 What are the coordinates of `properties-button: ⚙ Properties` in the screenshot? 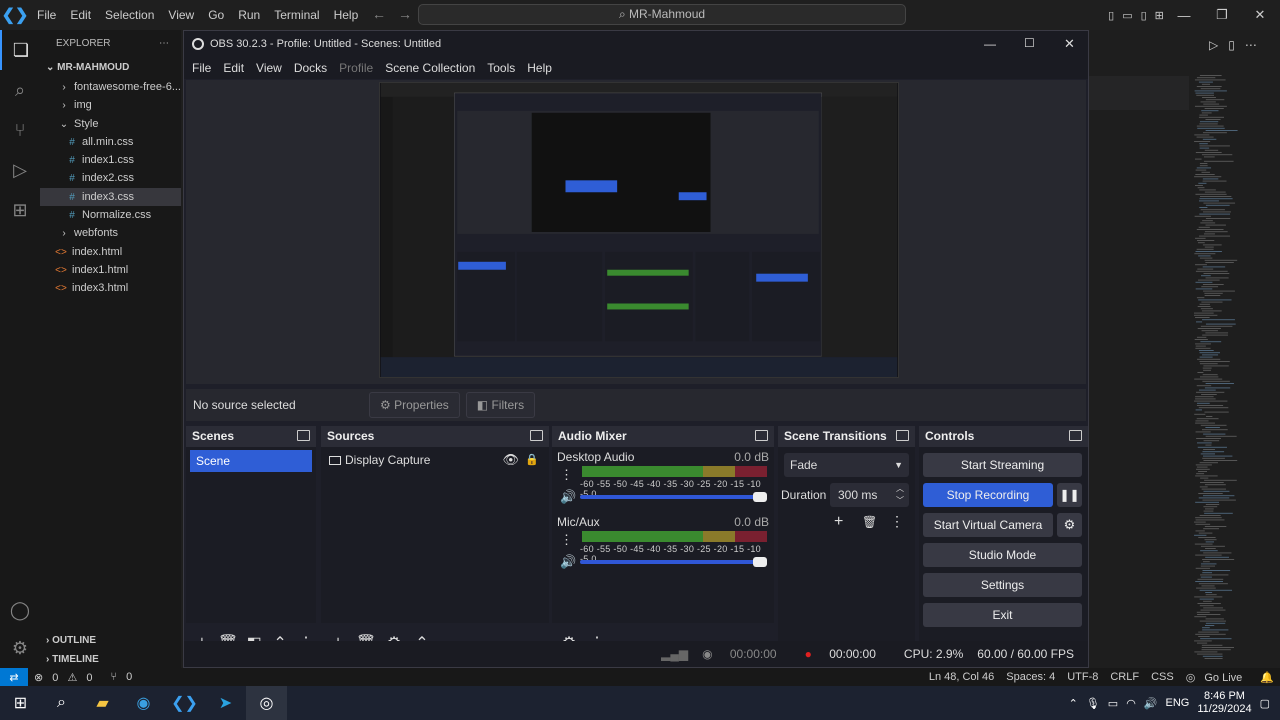 It's located at (414, 405).